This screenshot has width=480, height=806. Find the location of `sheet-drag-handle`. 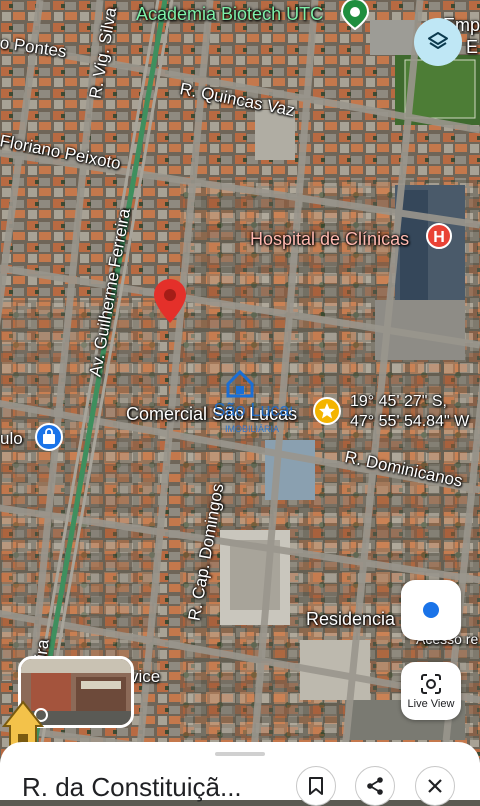

sheet-drag-handle is located at coordinates (240, 754).